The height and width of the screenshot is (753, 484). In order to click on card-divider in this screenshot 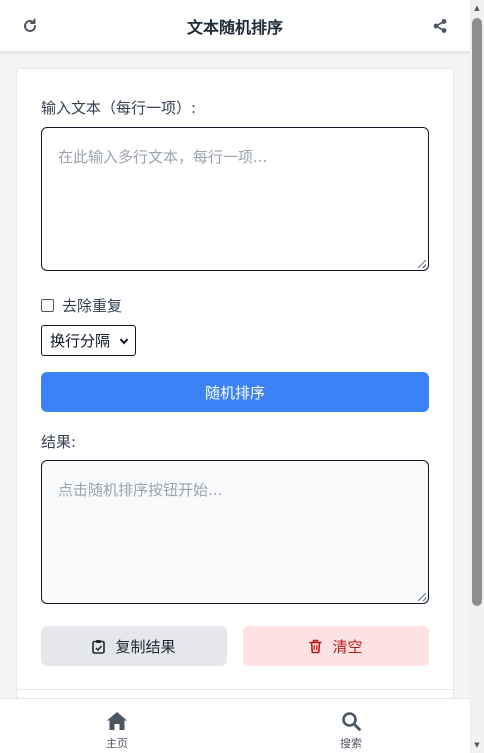, I will do `click(235, 689)`.